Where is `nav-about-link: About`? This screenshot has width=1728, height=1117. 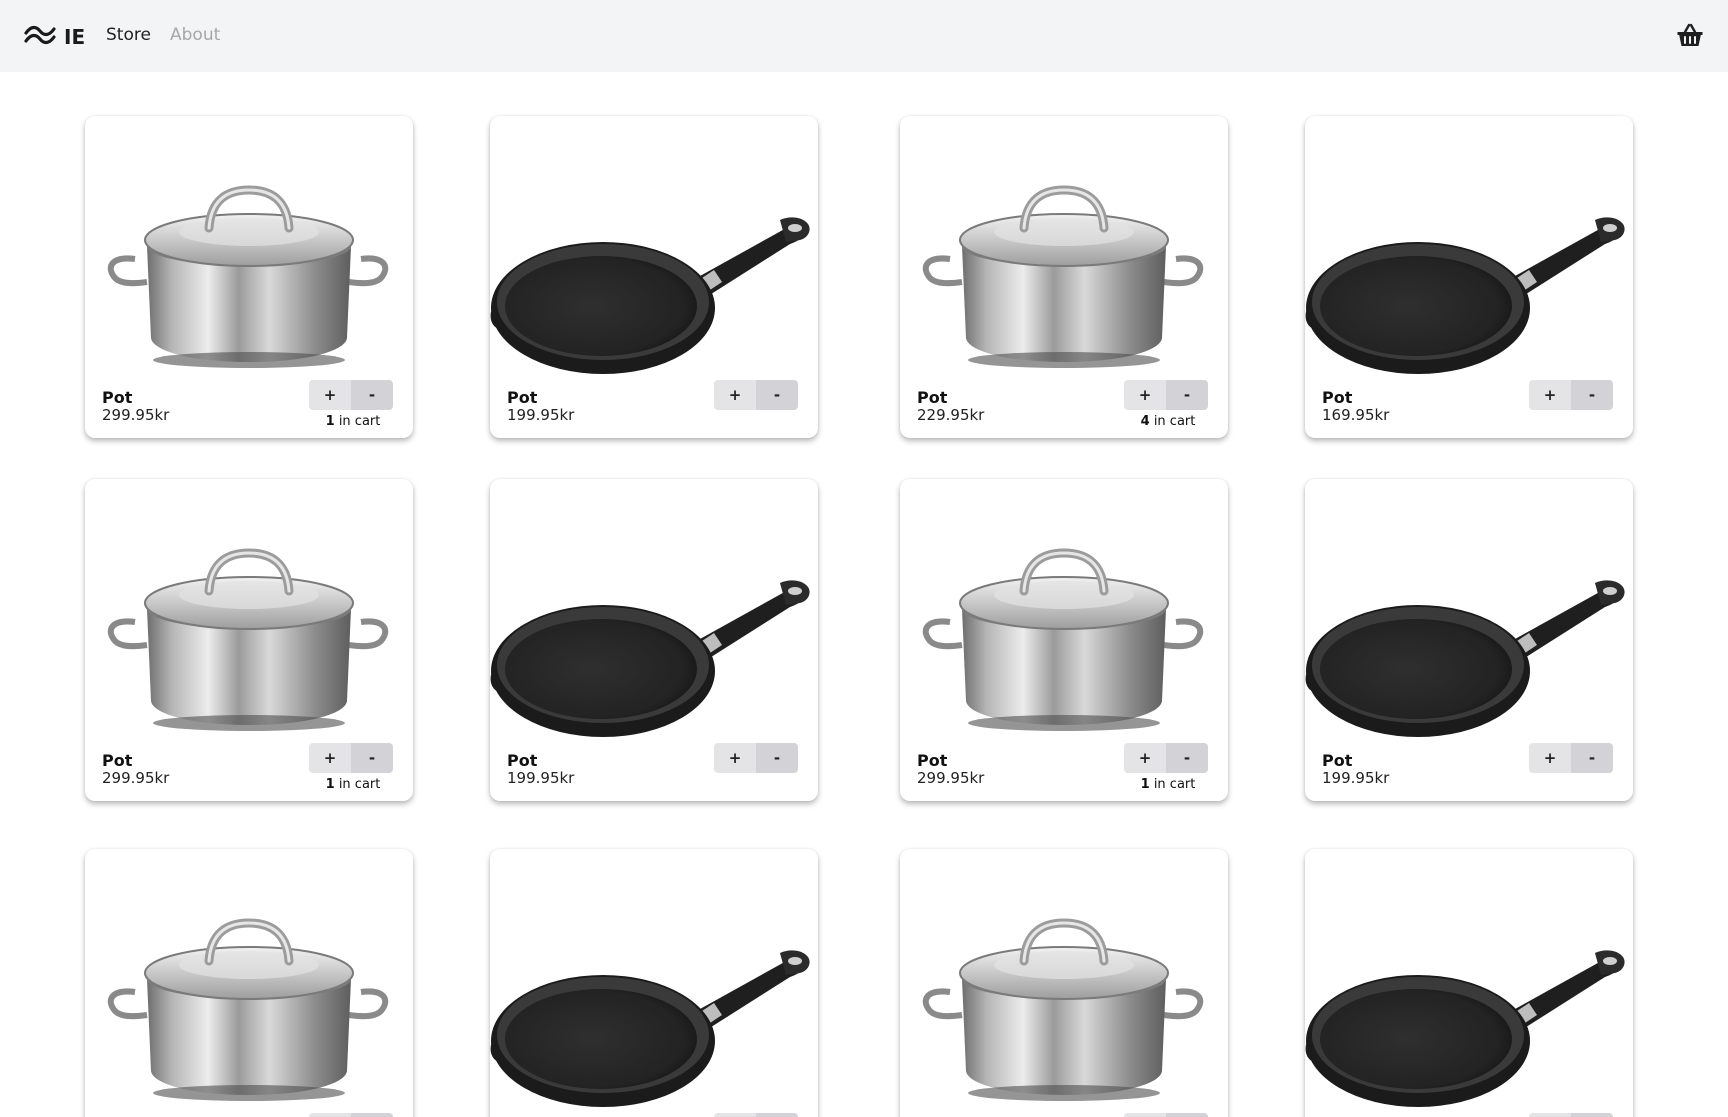 nav-about-link: About is located at coordinates (195, 35).